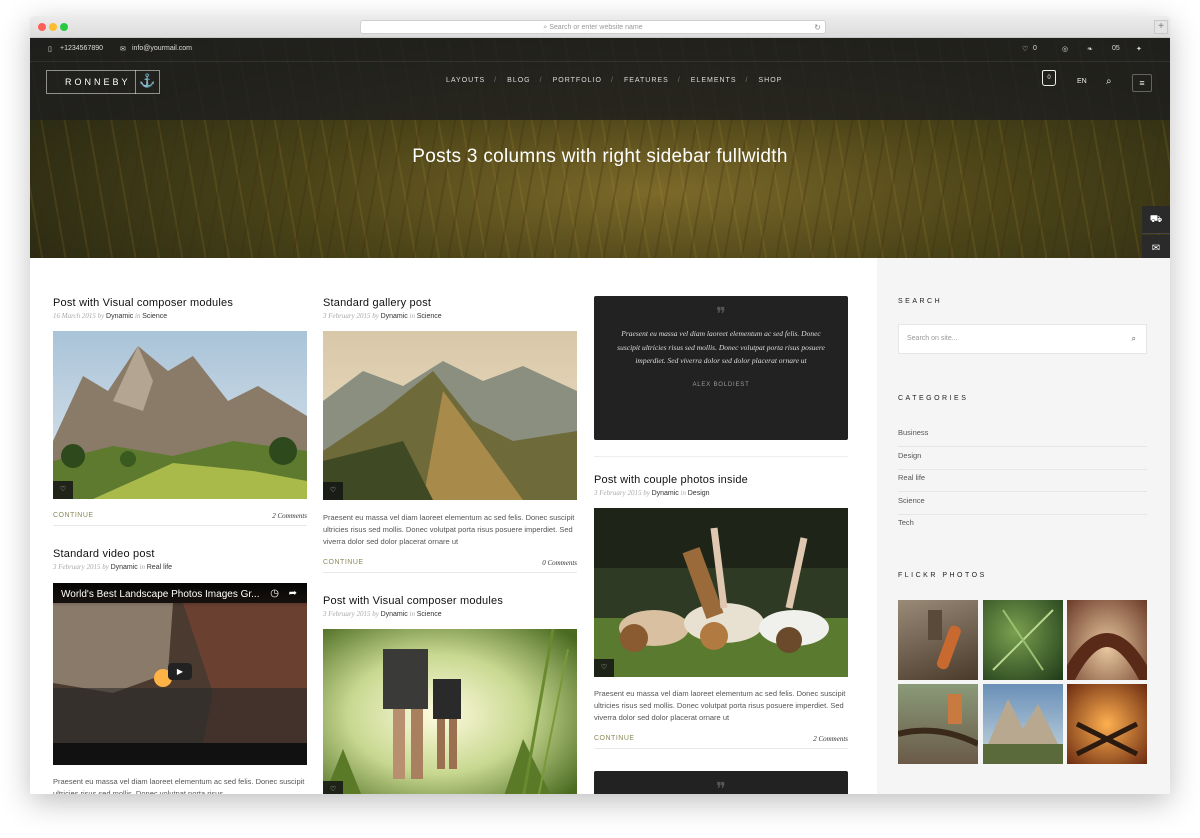  Describe the element at coordinates (817, 27) in the screenshot. I see `reload-icon: ↻` at that location.